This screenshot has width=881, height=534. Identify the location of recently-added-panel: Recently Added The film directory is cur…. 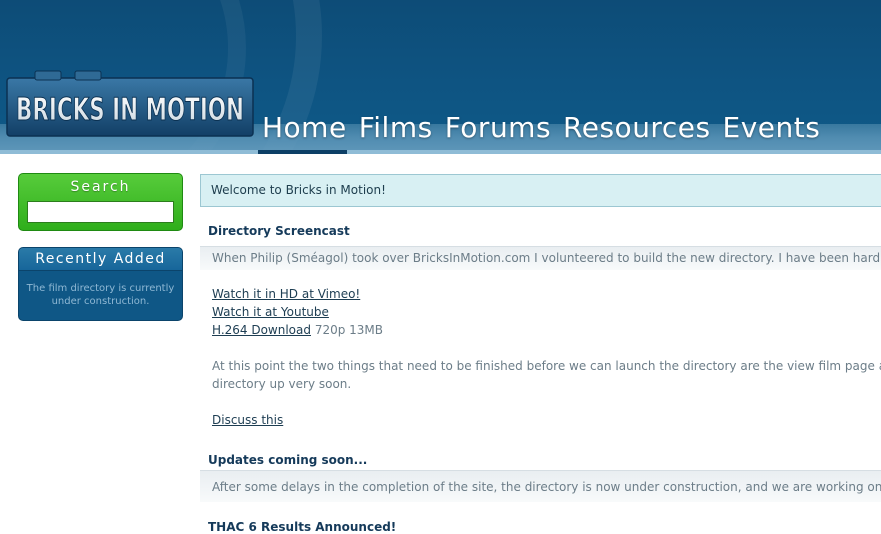
(100, 284).